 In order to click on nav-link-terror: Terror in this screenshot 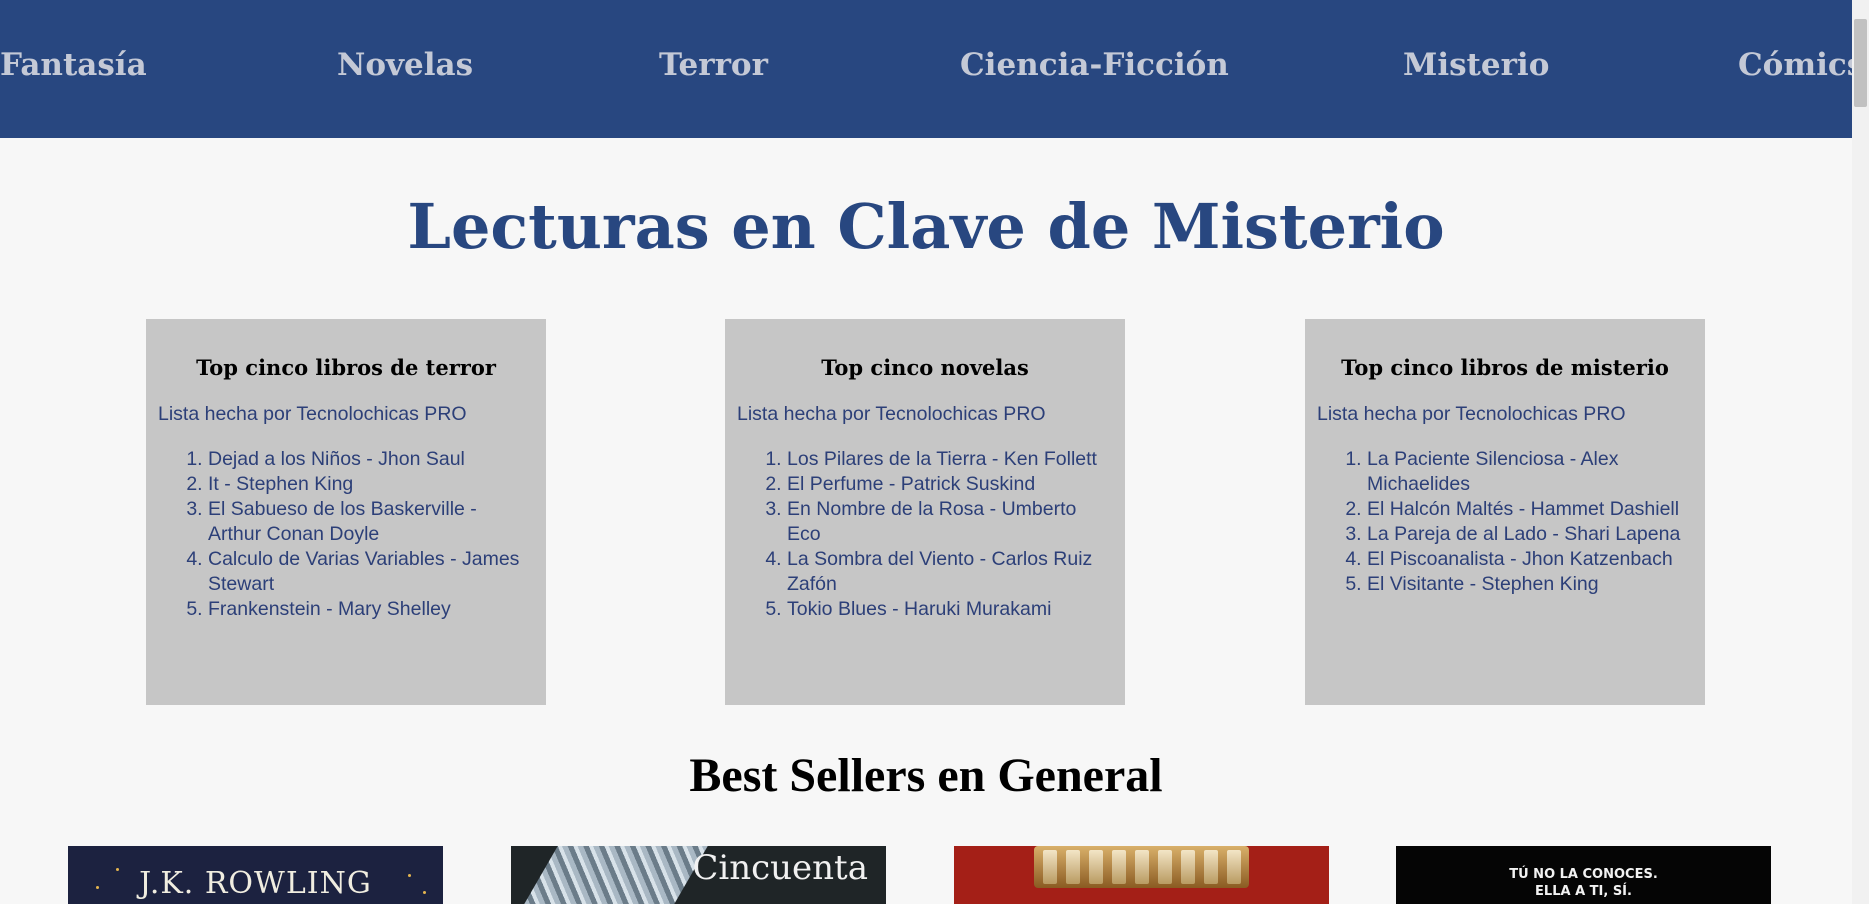, I will do `click(713, 65)`.